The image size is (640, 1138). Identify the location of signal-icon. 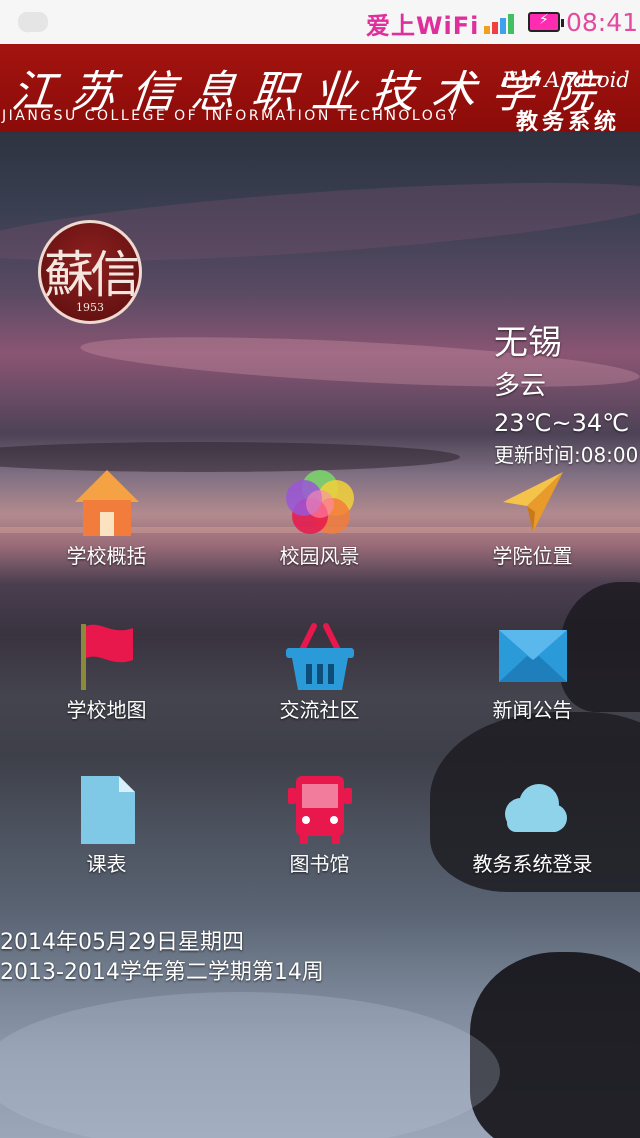
(502, 23).